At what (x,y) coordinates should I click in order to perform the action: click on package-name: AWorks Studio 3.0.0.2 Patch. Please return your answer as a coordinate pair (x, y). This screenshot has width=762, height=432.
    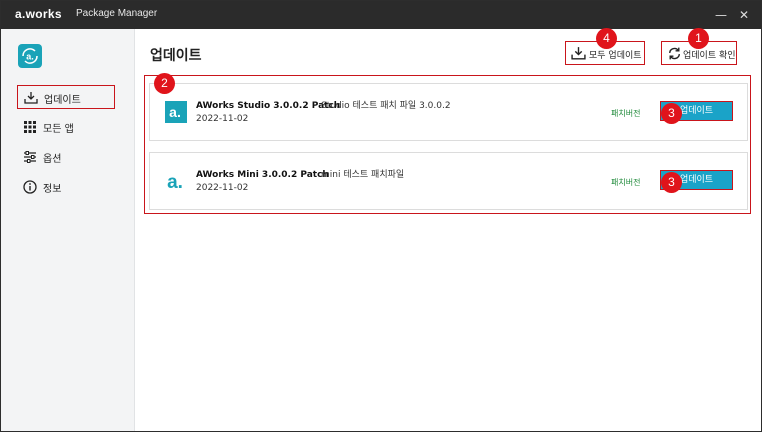
    Looking at the image, I should click on (268, 106).